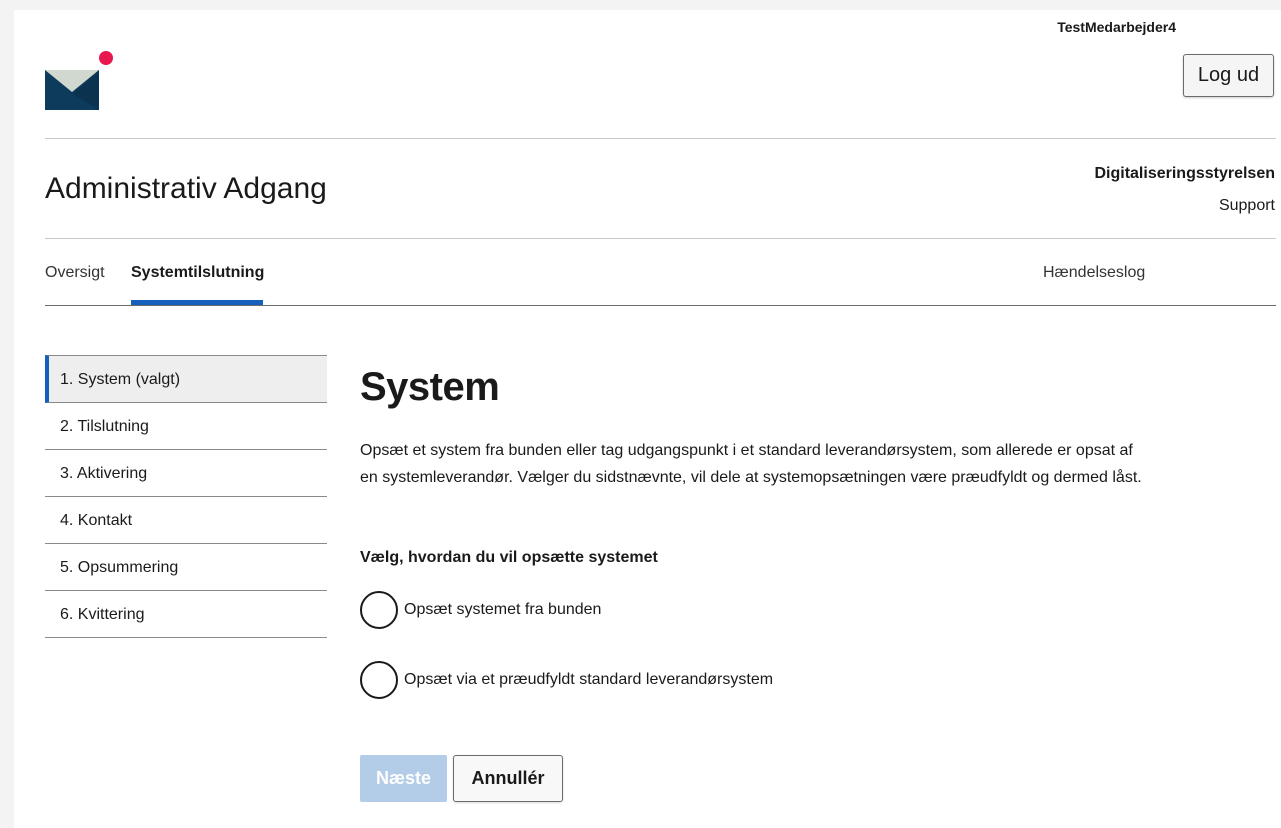 The image size is (1281, 828). Describe the element at coordinates (1094, 280) in the screenshot. I see `tab-haendelseslog: Hændelseslog` at that location.